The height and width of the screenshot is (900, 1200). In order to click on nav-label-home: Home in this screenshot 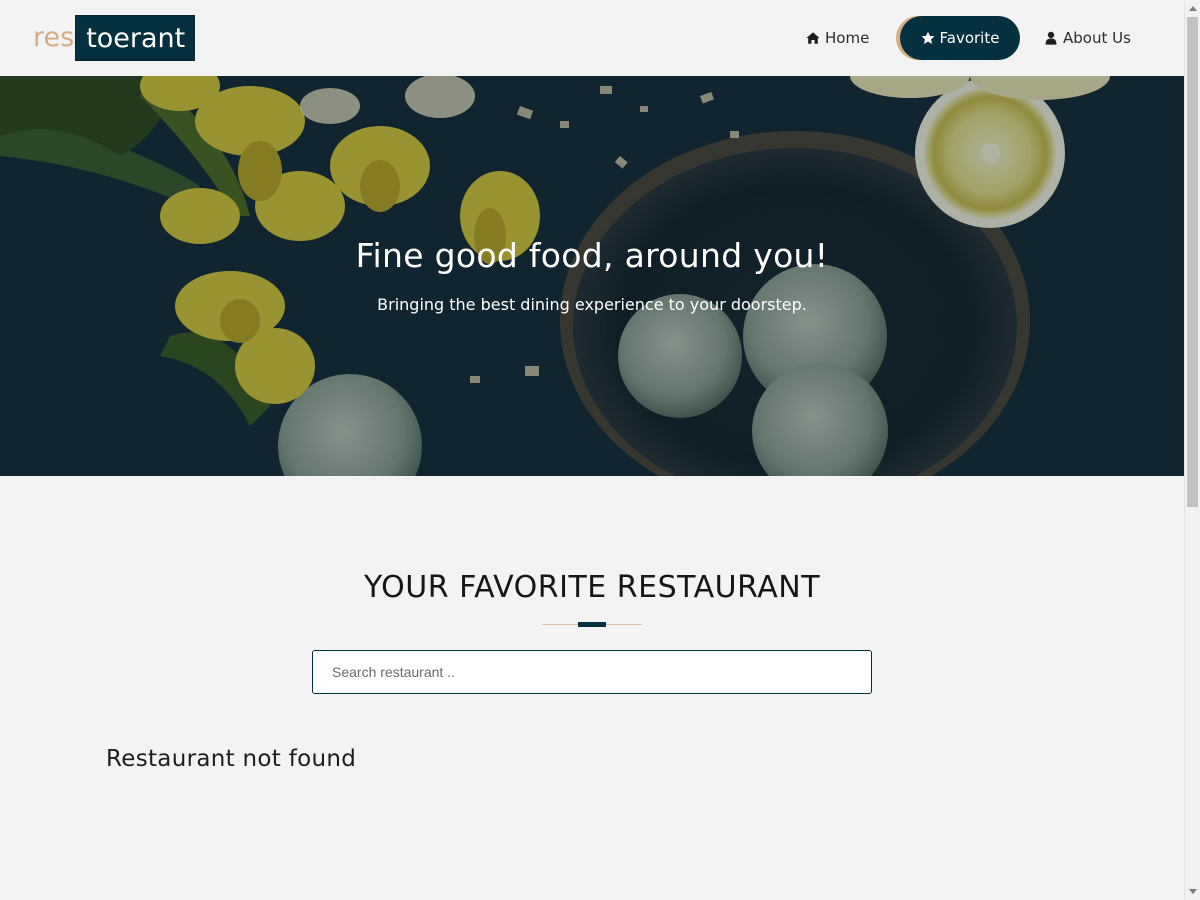, I will do `click(847, 38)`.